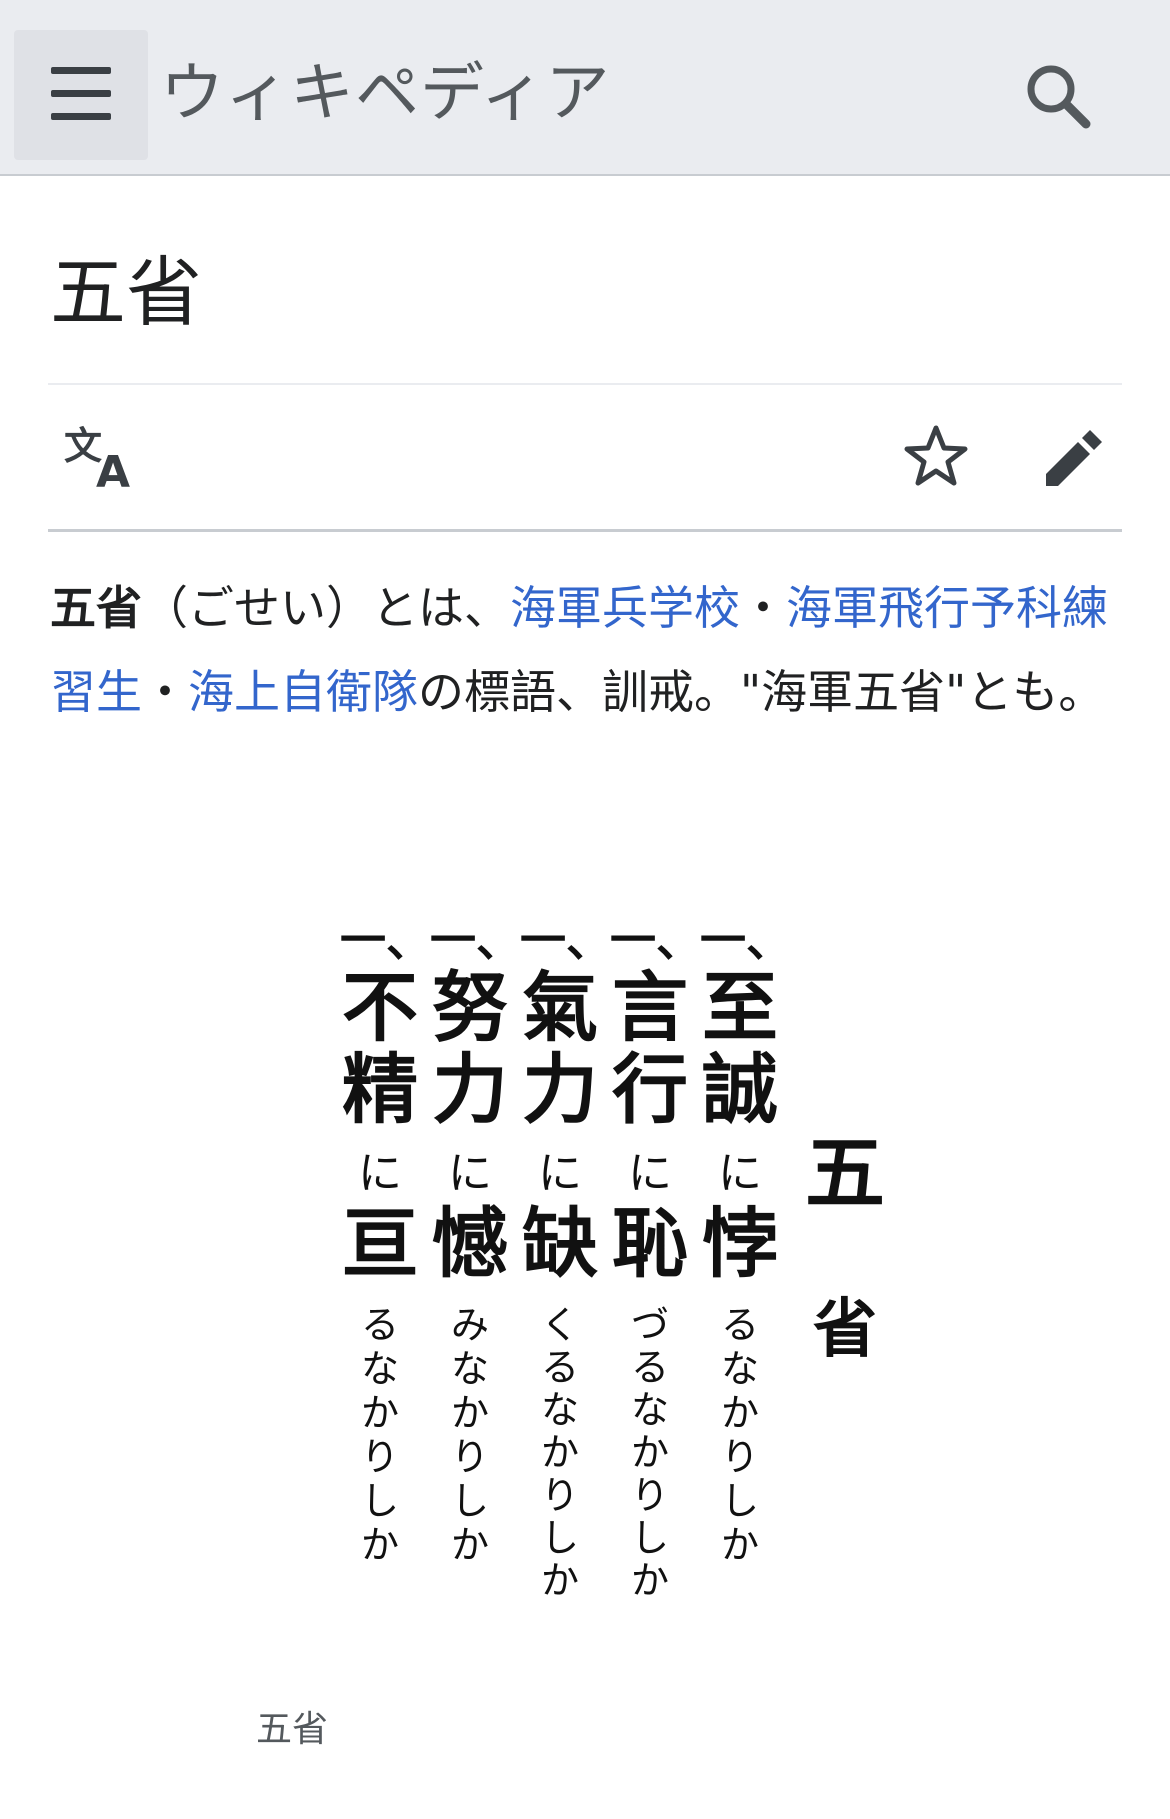 The height and width of the screenshot is (1819, 1170). Describe the element at coordinates (292, 1729) in the screenshot. I see `figure-caption: 五省` at that location.